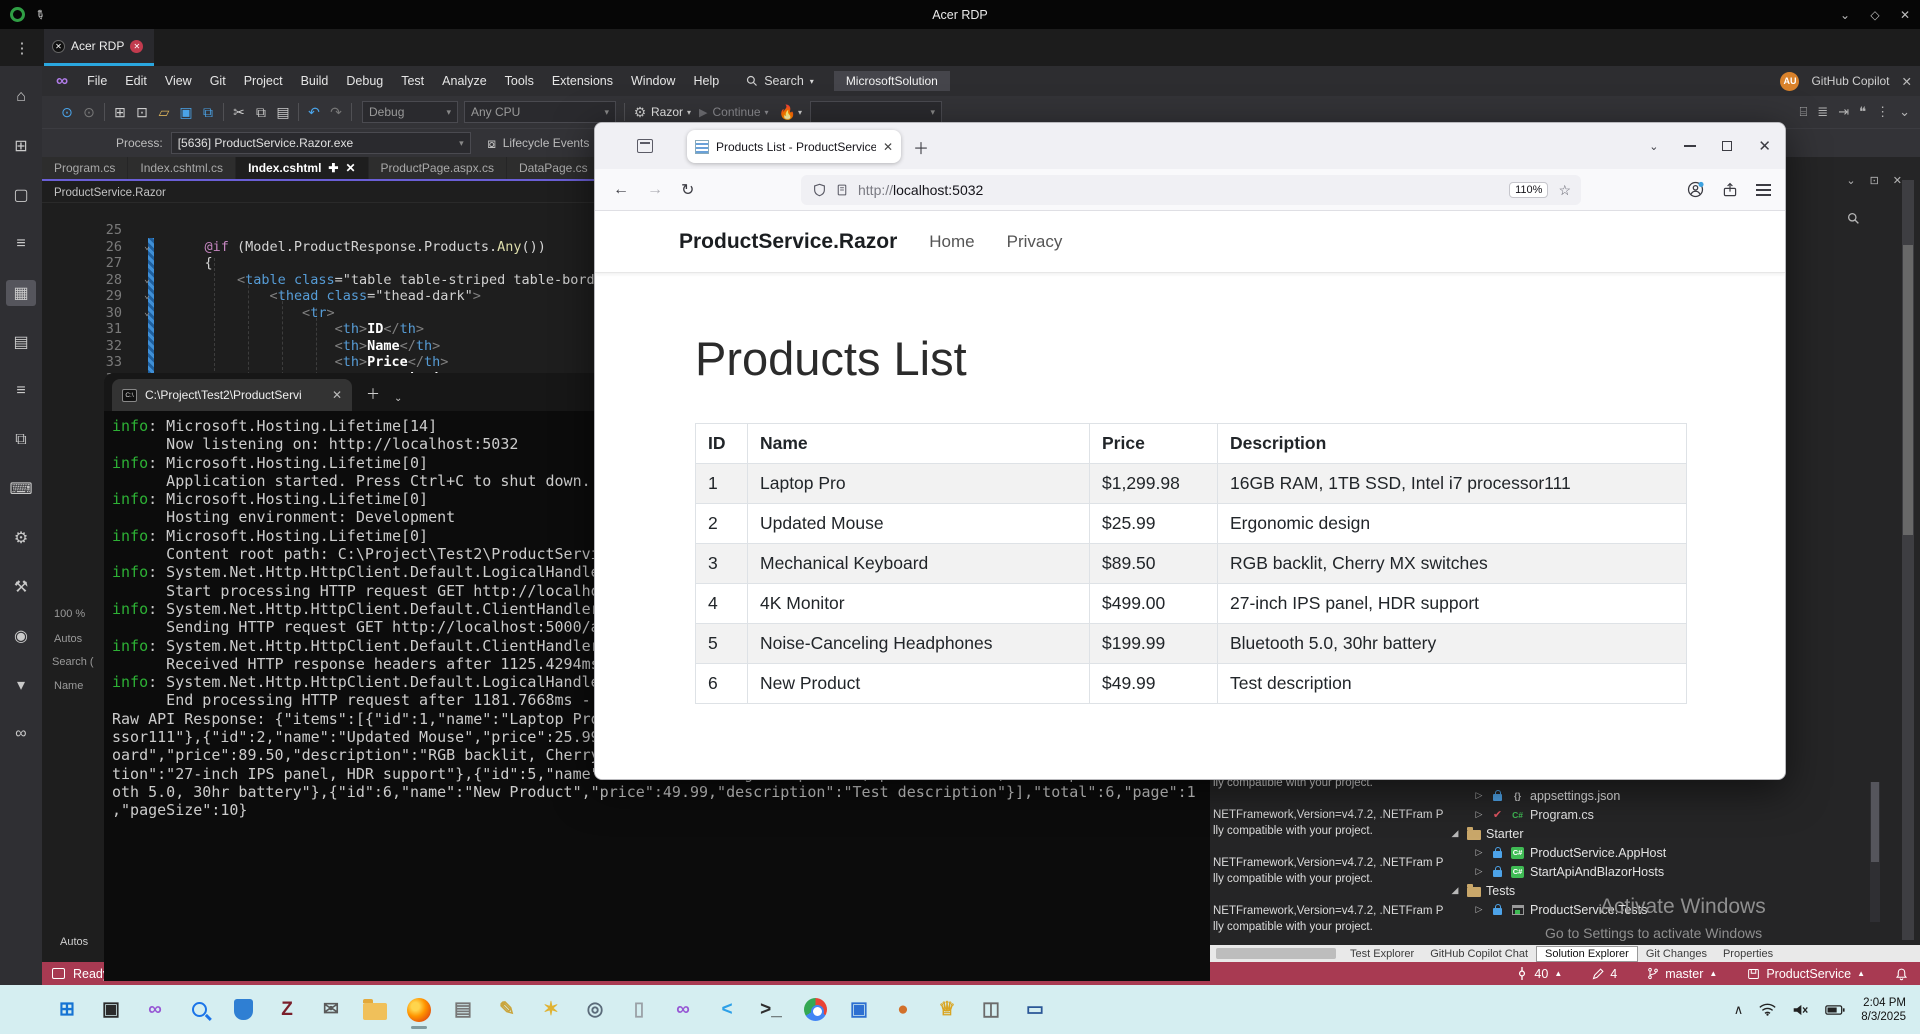  I want to click on github-copilot-label: GitHub Copilot, so click(1850, 81).